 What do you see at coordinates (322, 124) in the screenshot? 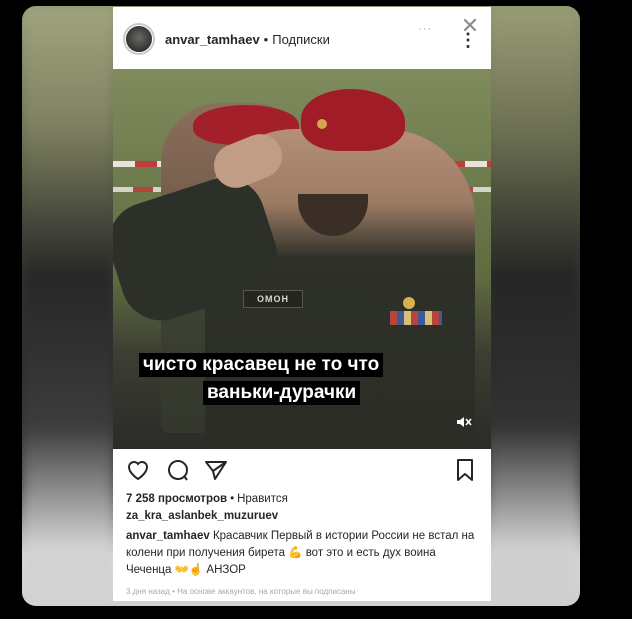
I see `beret-badge` at bounding box center [322, 124].